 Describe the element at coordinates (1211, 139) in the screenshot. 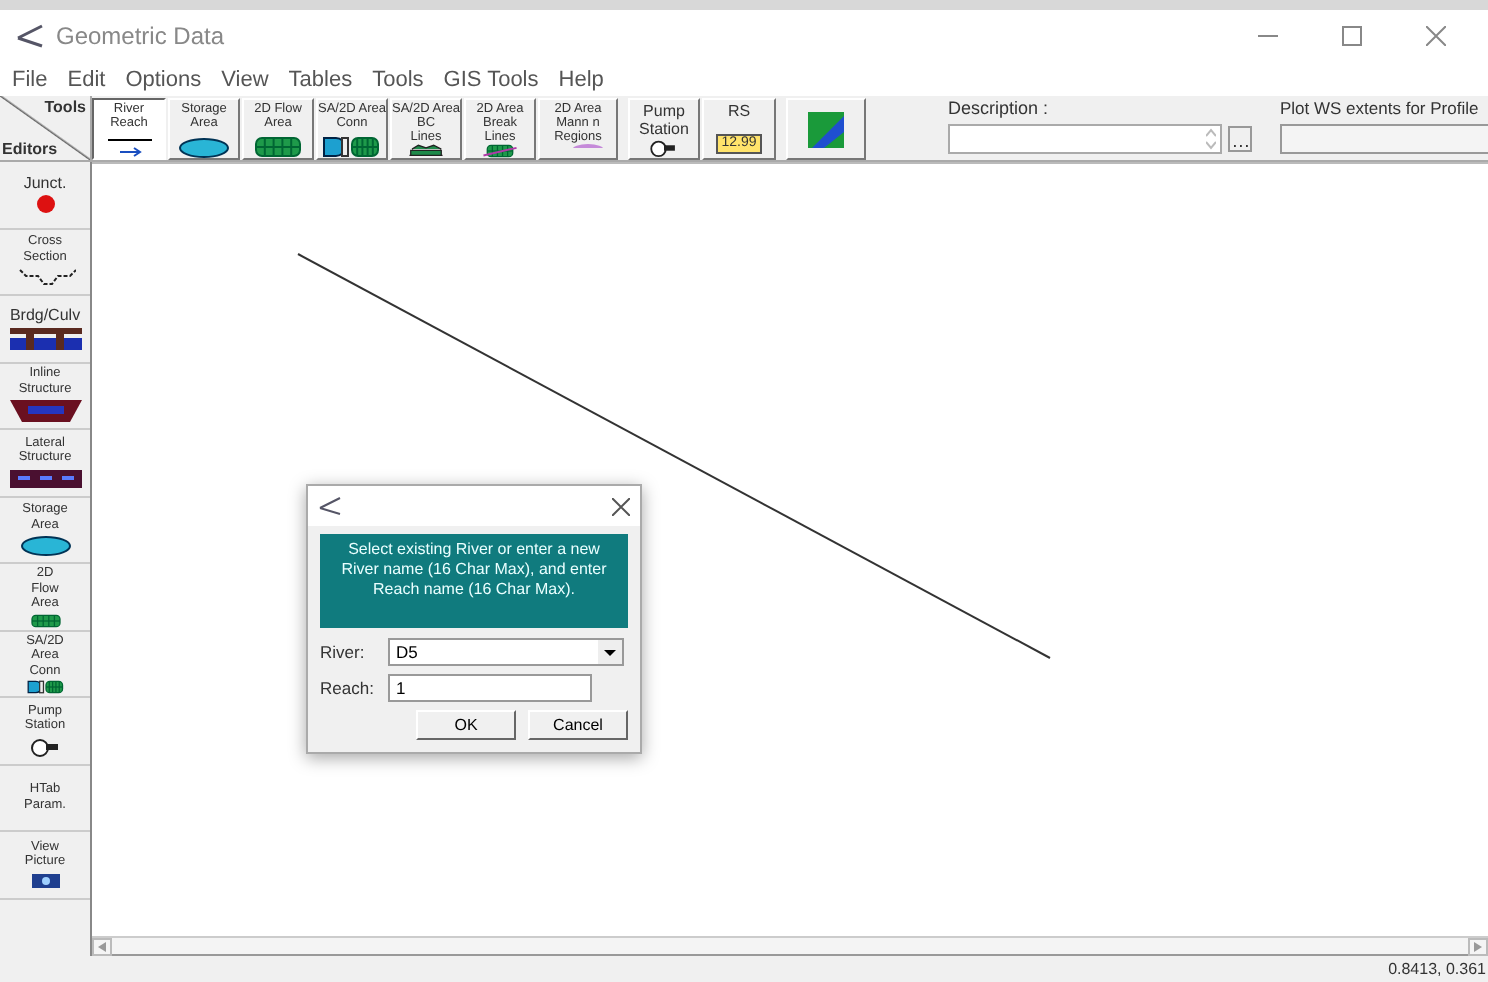

I see `spinner-icon` at that location.